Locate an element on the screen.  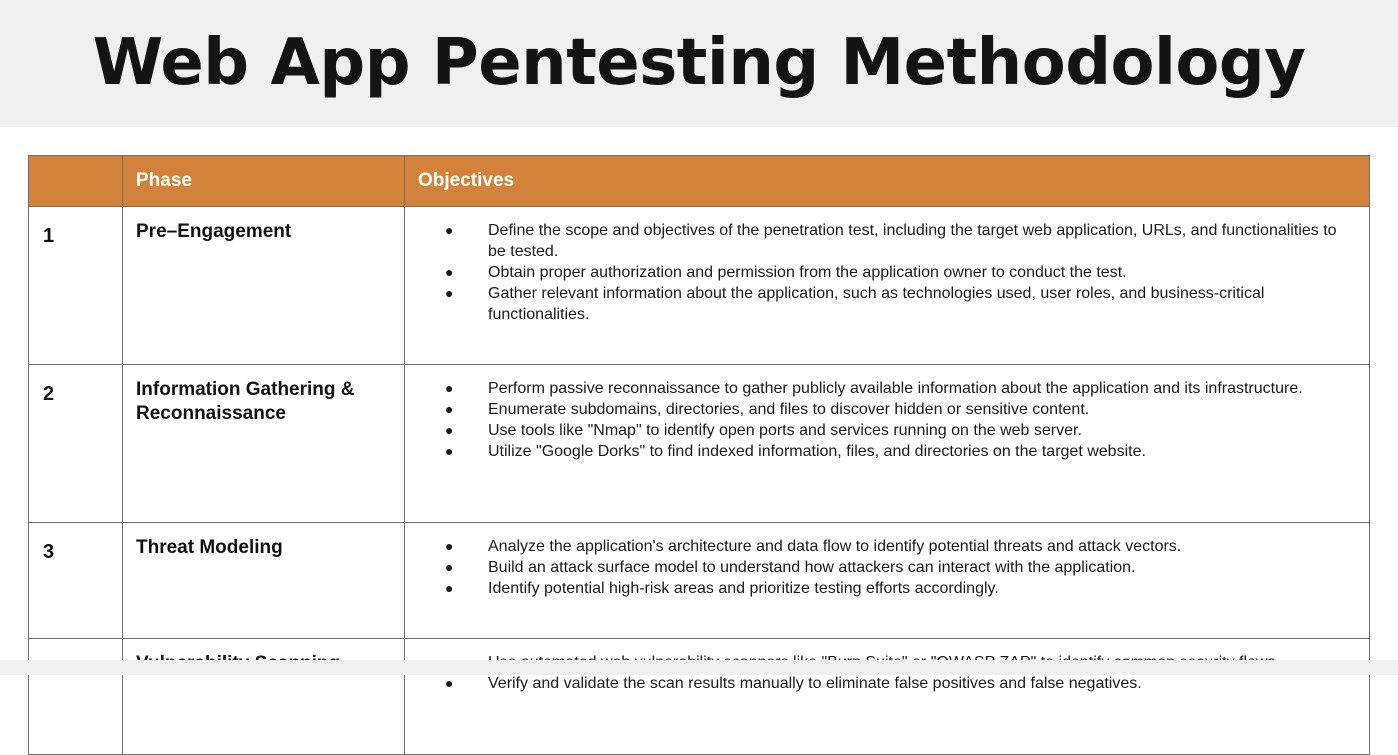
phase-number: 3 is located at coordinates (75, 580).